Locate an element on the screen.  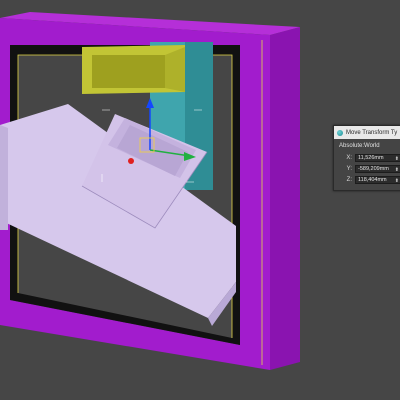
z-row: Z: 118,404mm ⬍ is located at coordinates (372, 180).